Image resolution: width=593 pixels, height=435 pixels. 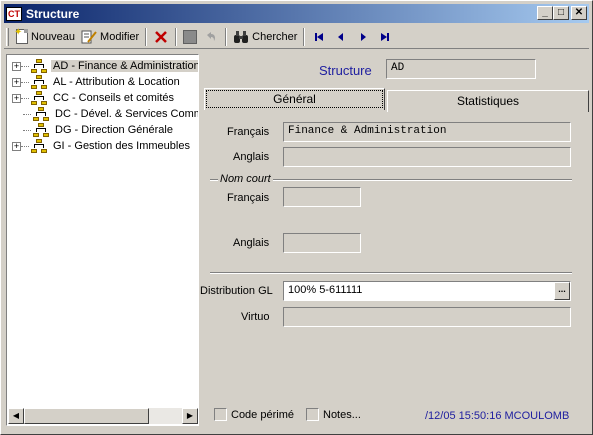 I want to click on undo-icon, so click(x=211, y=37).